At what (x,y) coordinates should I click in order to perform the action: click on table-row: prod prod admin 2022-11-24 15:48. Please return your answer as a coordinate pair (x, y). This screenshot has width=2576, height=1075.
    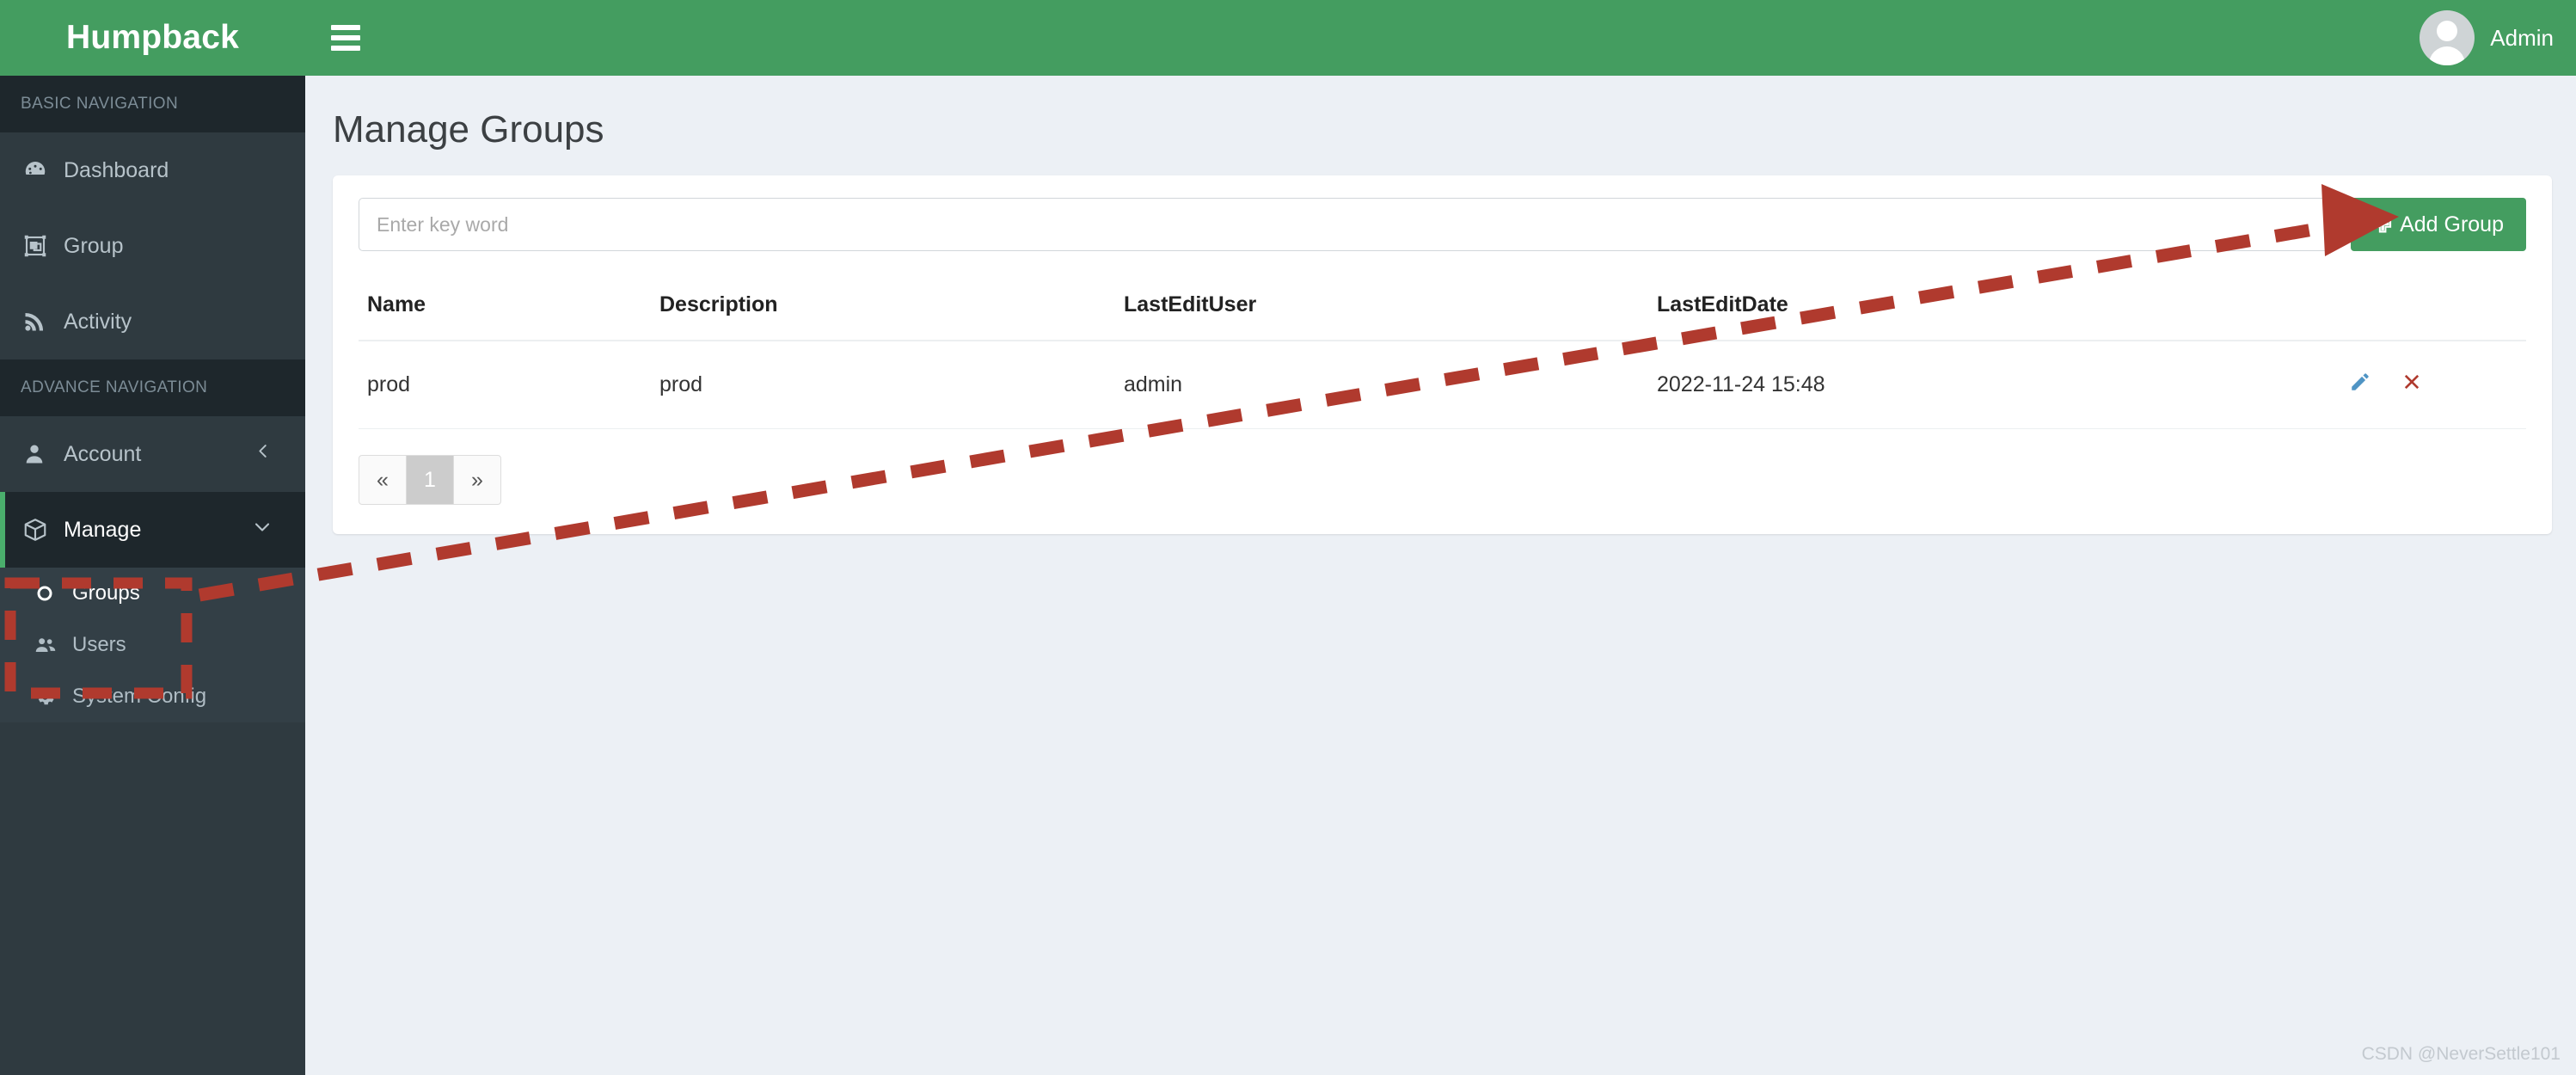
    Looking at the image, I should click on (1442, 385).